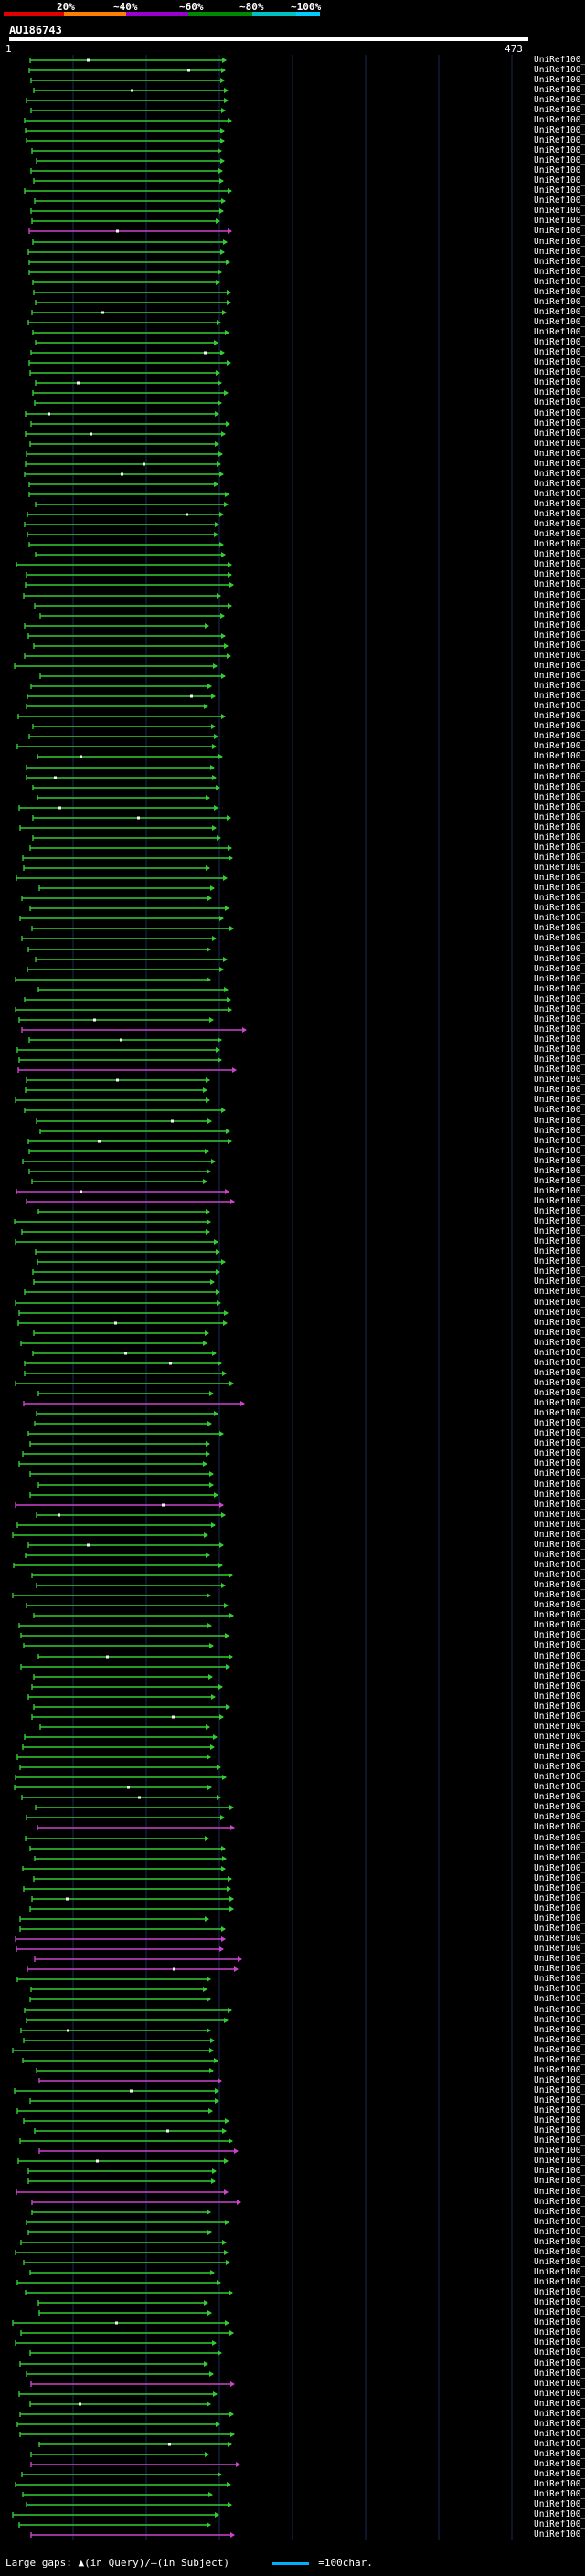 The image size is (585, 2576). Describe the element at coordinates (560, 1423) in the screenshot. I see `hit-label: UniRef100_C4QHF9` at that location.